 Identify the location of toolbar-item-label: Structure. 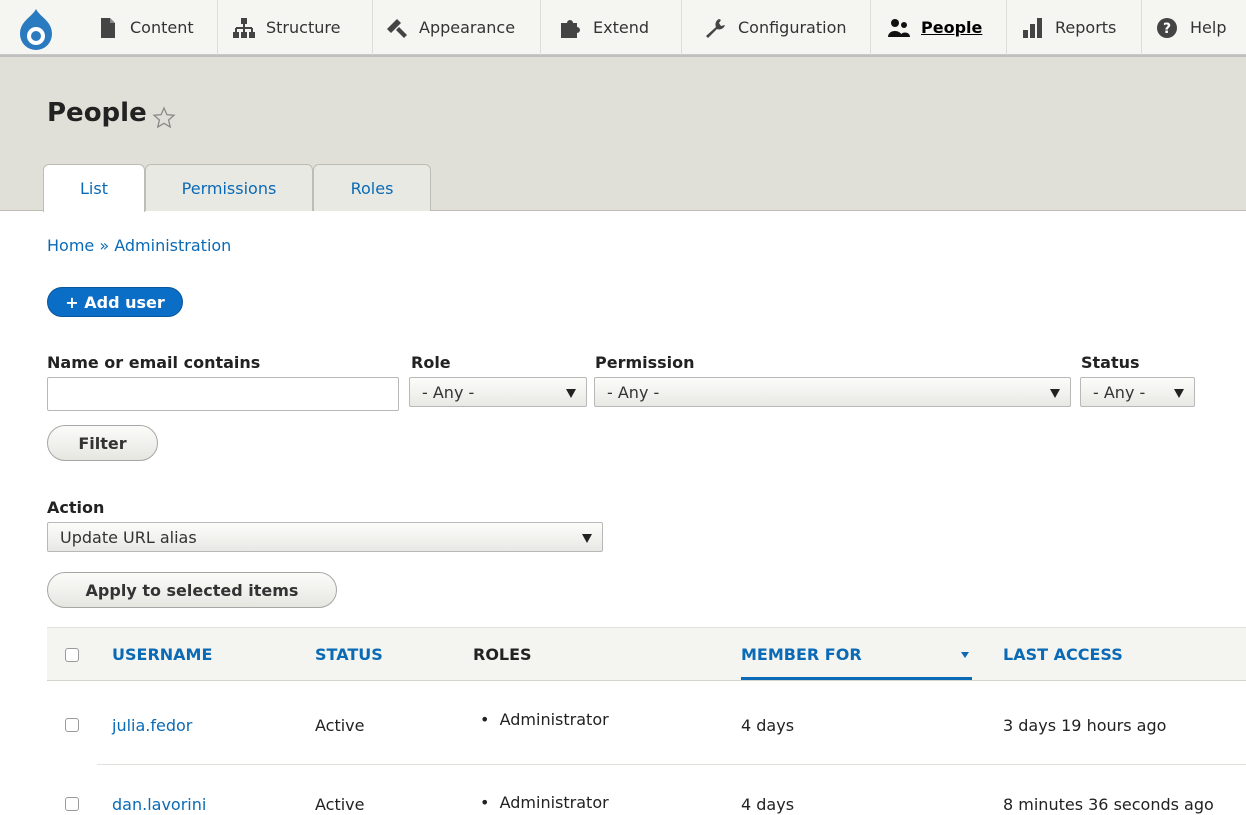
(303, 27).